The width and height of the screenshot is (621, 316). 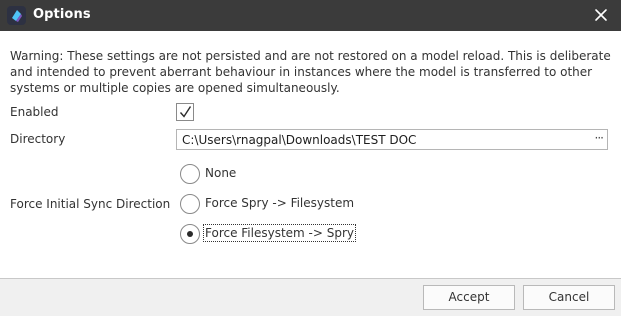 I want to click on close-icon, so click(x=601, y=15).